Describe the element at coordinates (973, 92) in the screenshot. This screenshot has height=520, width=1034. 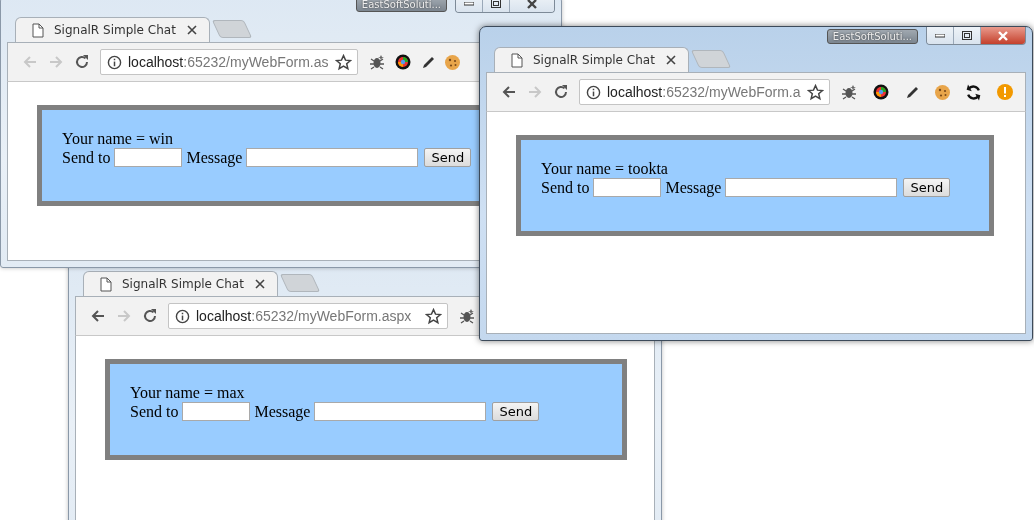
I see `sync-icon` at that location.